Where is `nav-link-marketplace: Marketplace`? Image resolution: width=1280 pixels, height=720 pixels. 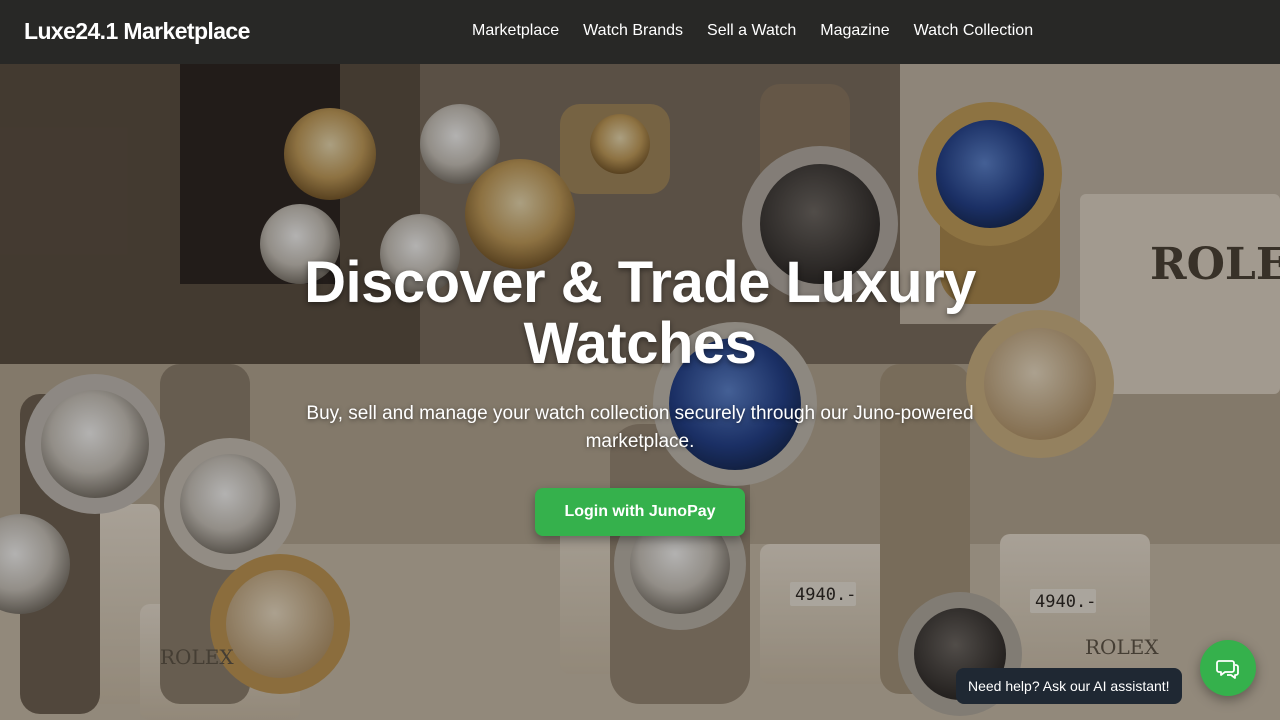 nav-link-marketplace: Marketplace is located at coordinates (515, 31).